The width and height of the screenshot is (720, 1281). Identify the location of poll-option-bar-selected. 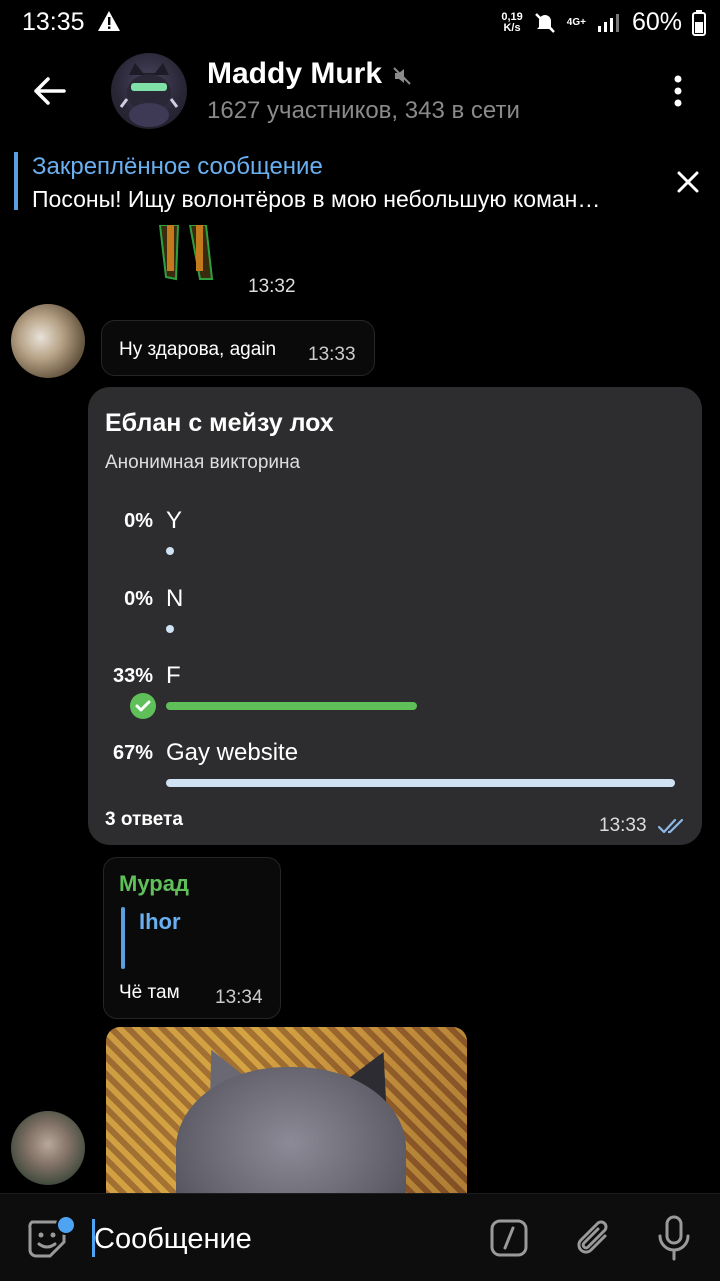
(291, 706).